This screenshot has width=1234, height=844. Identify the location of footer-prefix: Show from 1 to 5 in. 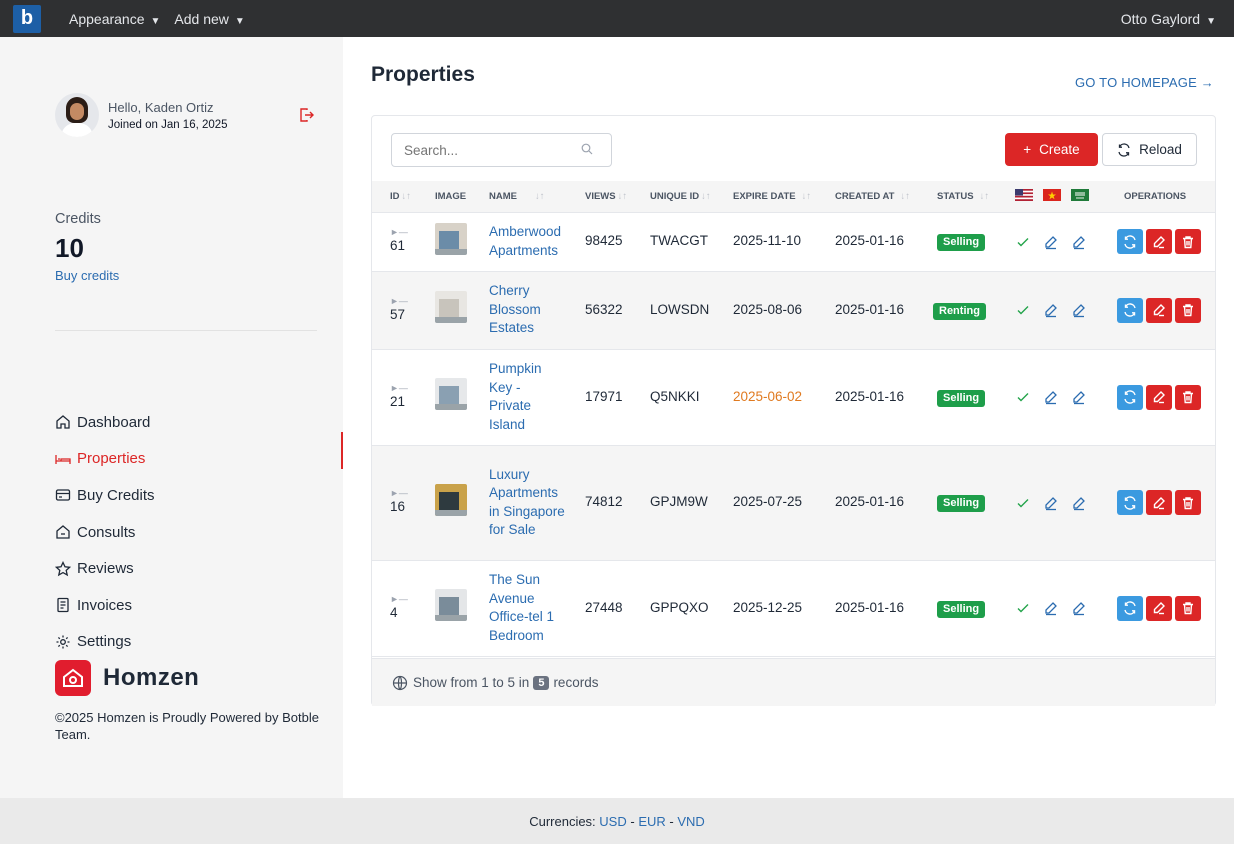
(471, 682).